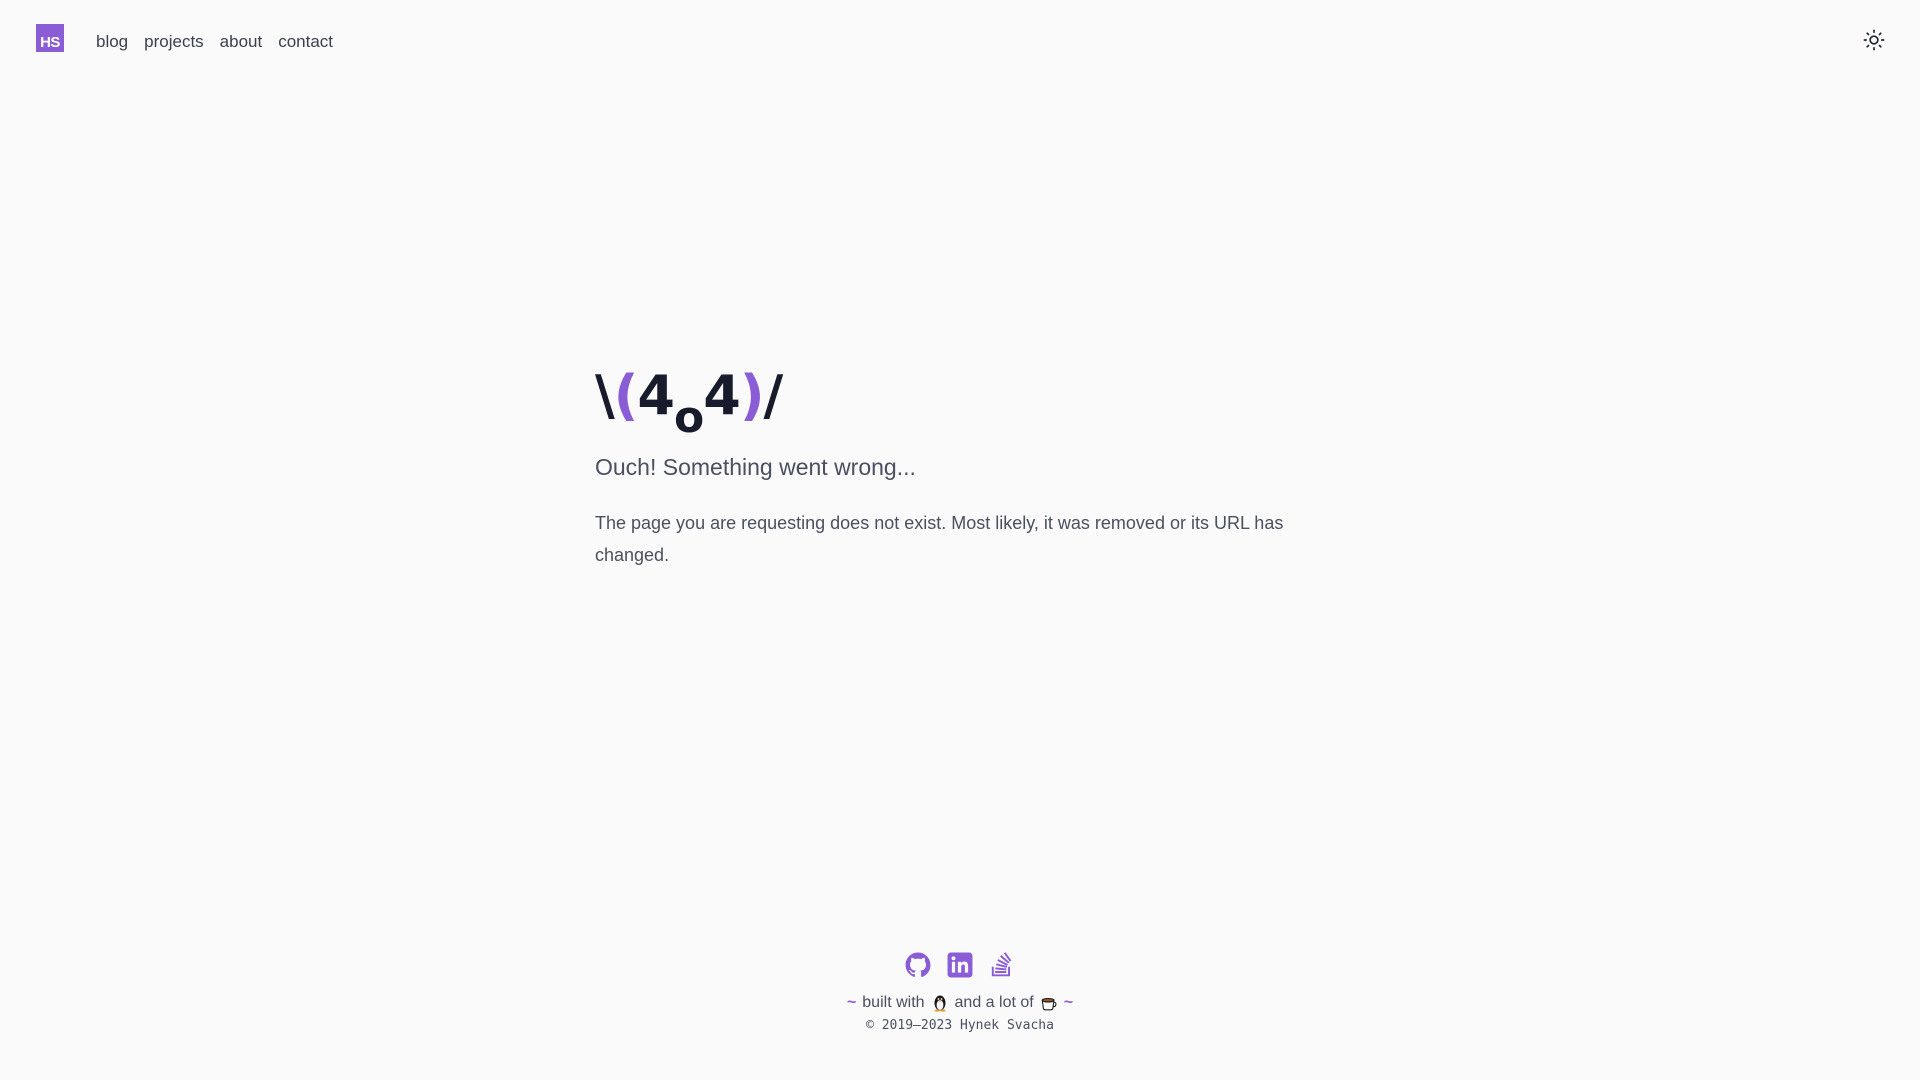 The width and height of the screenshot is (1920, 1080). What do you see at coordinates (893, 1002) in the screenshot?
I see `built-with-text: built with` at bounding box center [893, 1002].